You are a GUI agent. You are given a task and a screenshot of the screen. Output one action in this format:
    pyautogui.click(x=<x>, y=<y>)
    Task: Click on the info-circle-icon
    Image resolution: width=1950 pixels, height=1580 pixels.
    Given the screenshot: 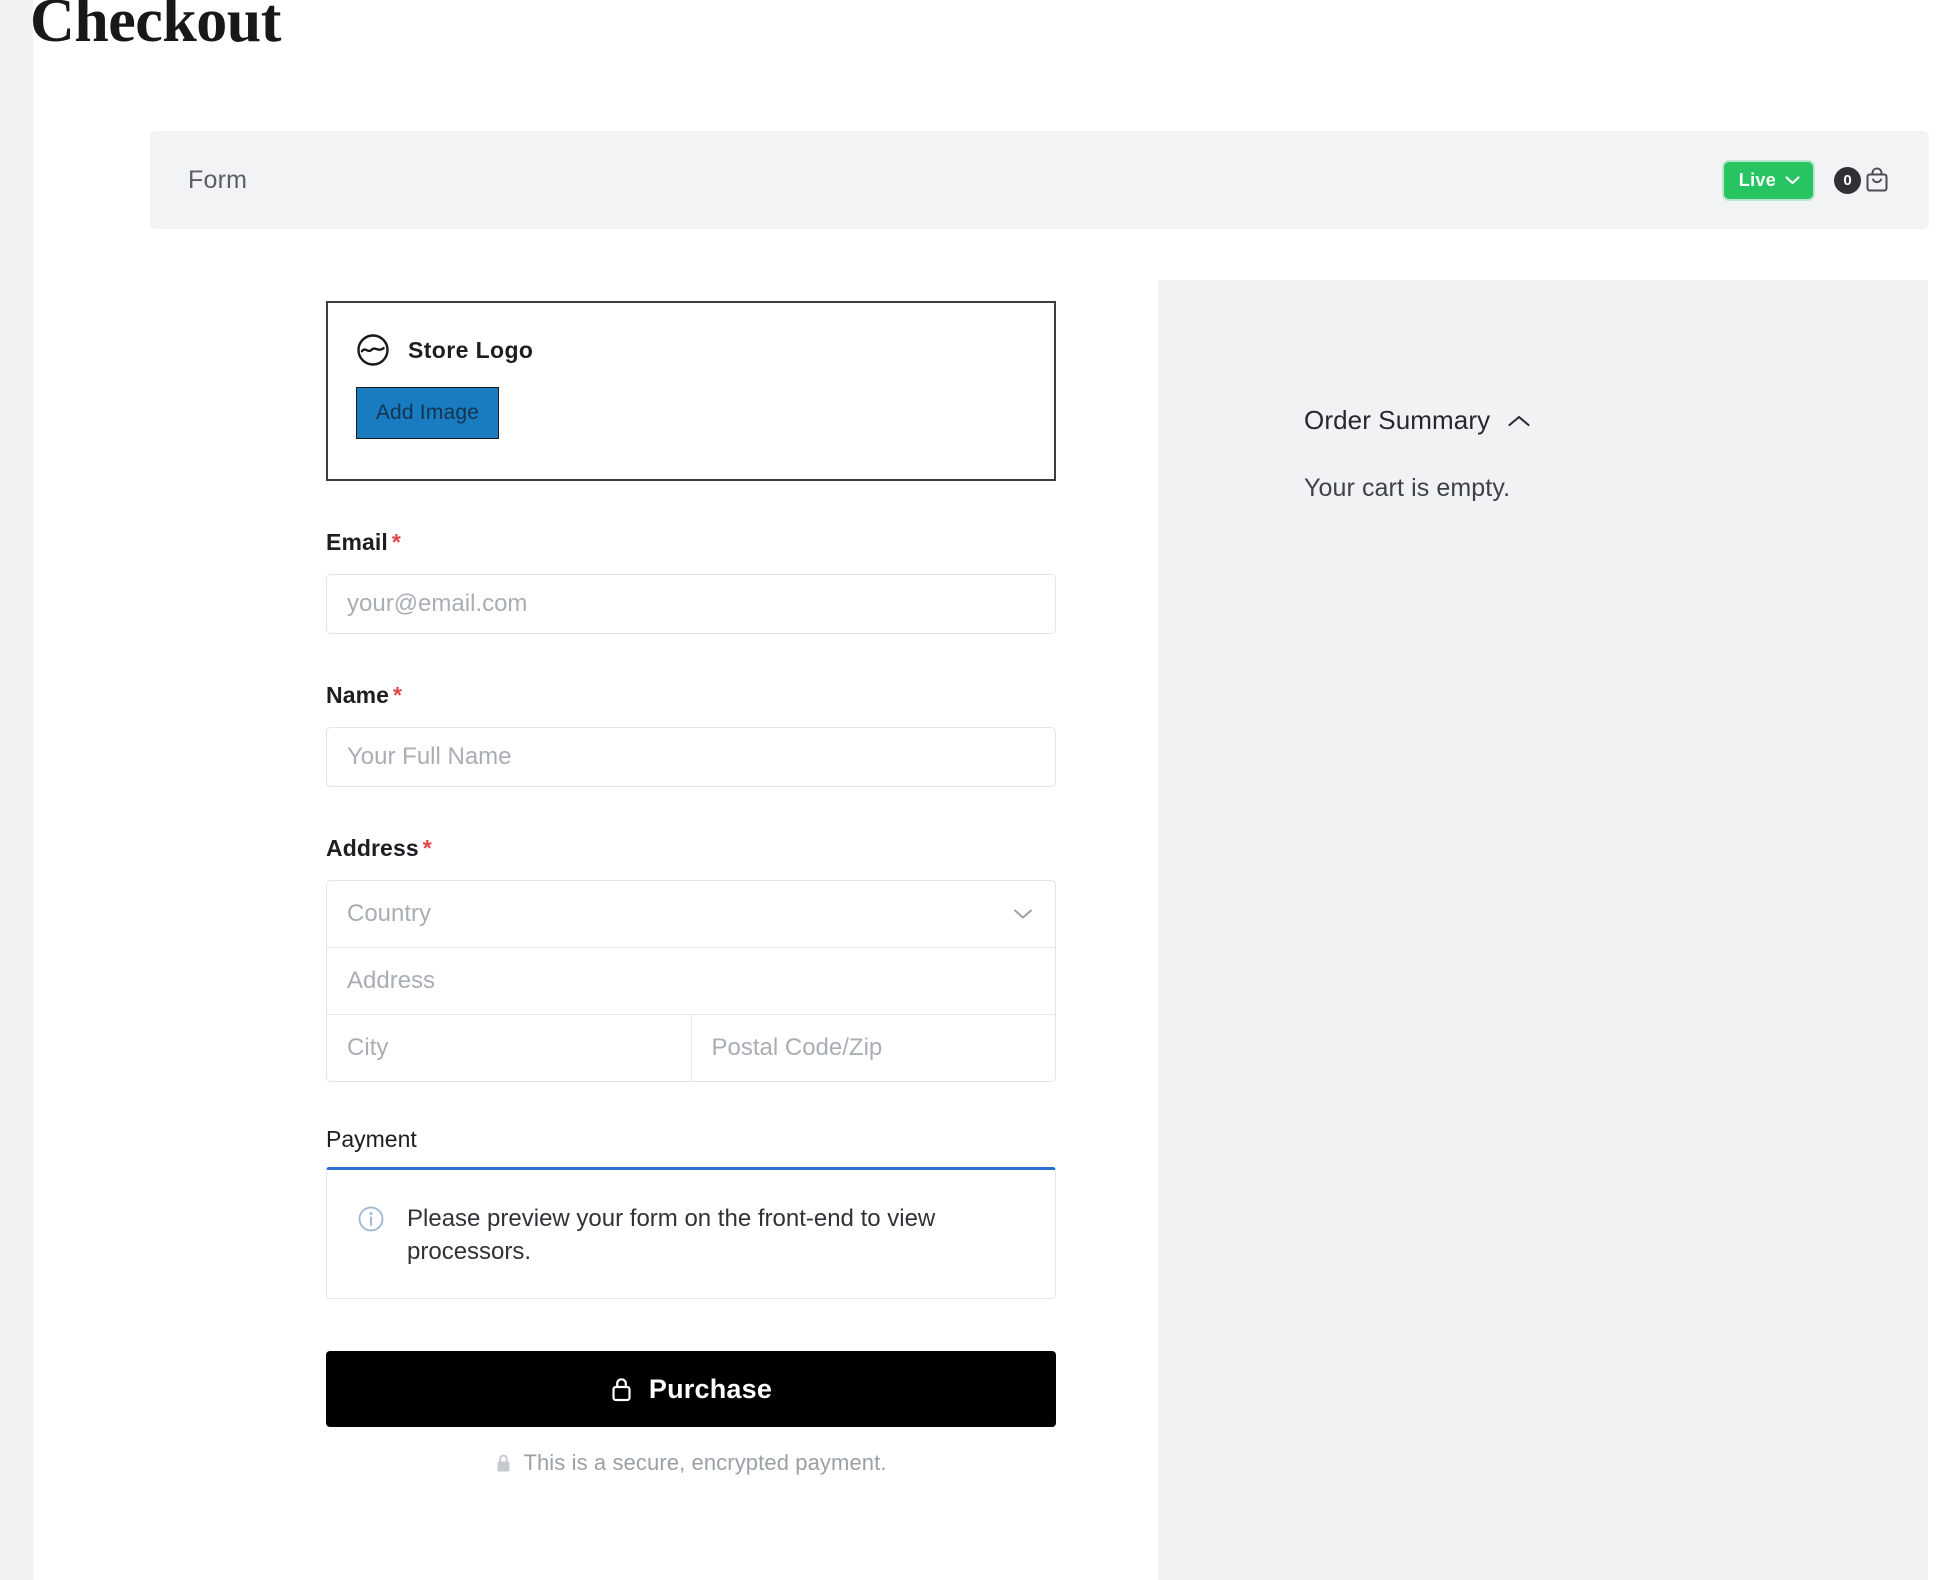 What is the action you would take?
    pyautogui.click(x=371, y=1219)
    